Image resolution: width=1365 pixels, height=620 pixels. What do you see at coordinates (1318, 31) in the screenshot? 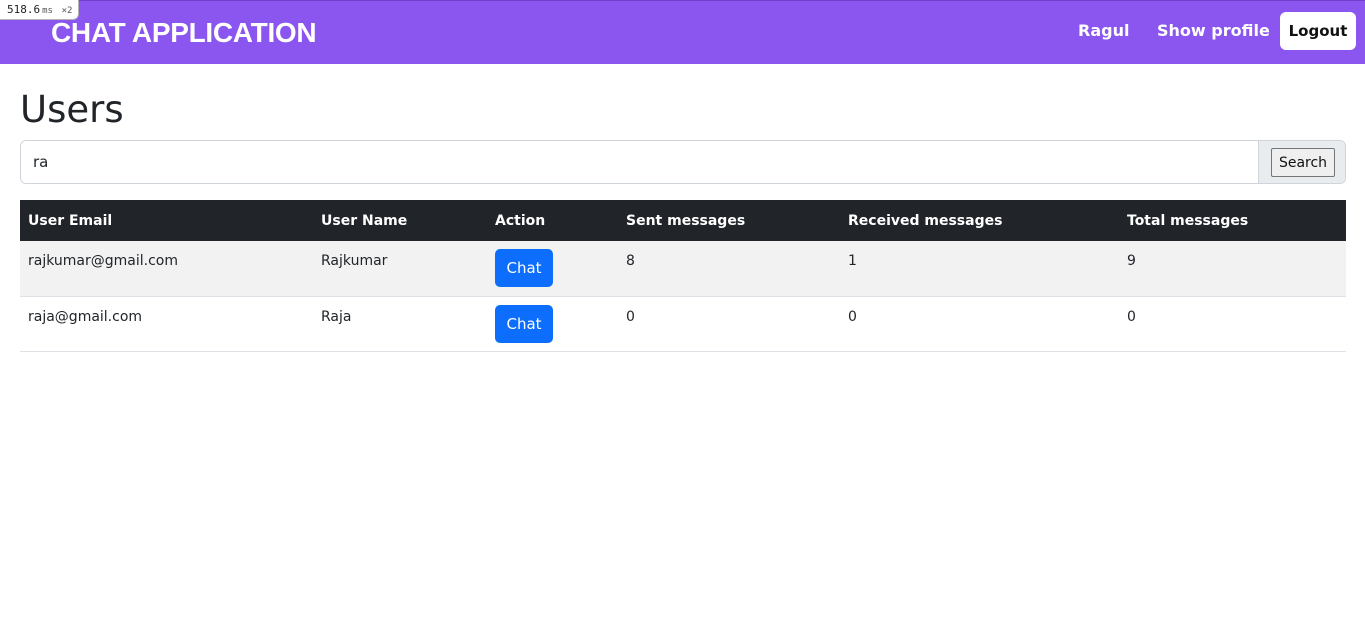
I see `logout-button: Logout` at bounding box center [1318, 31].